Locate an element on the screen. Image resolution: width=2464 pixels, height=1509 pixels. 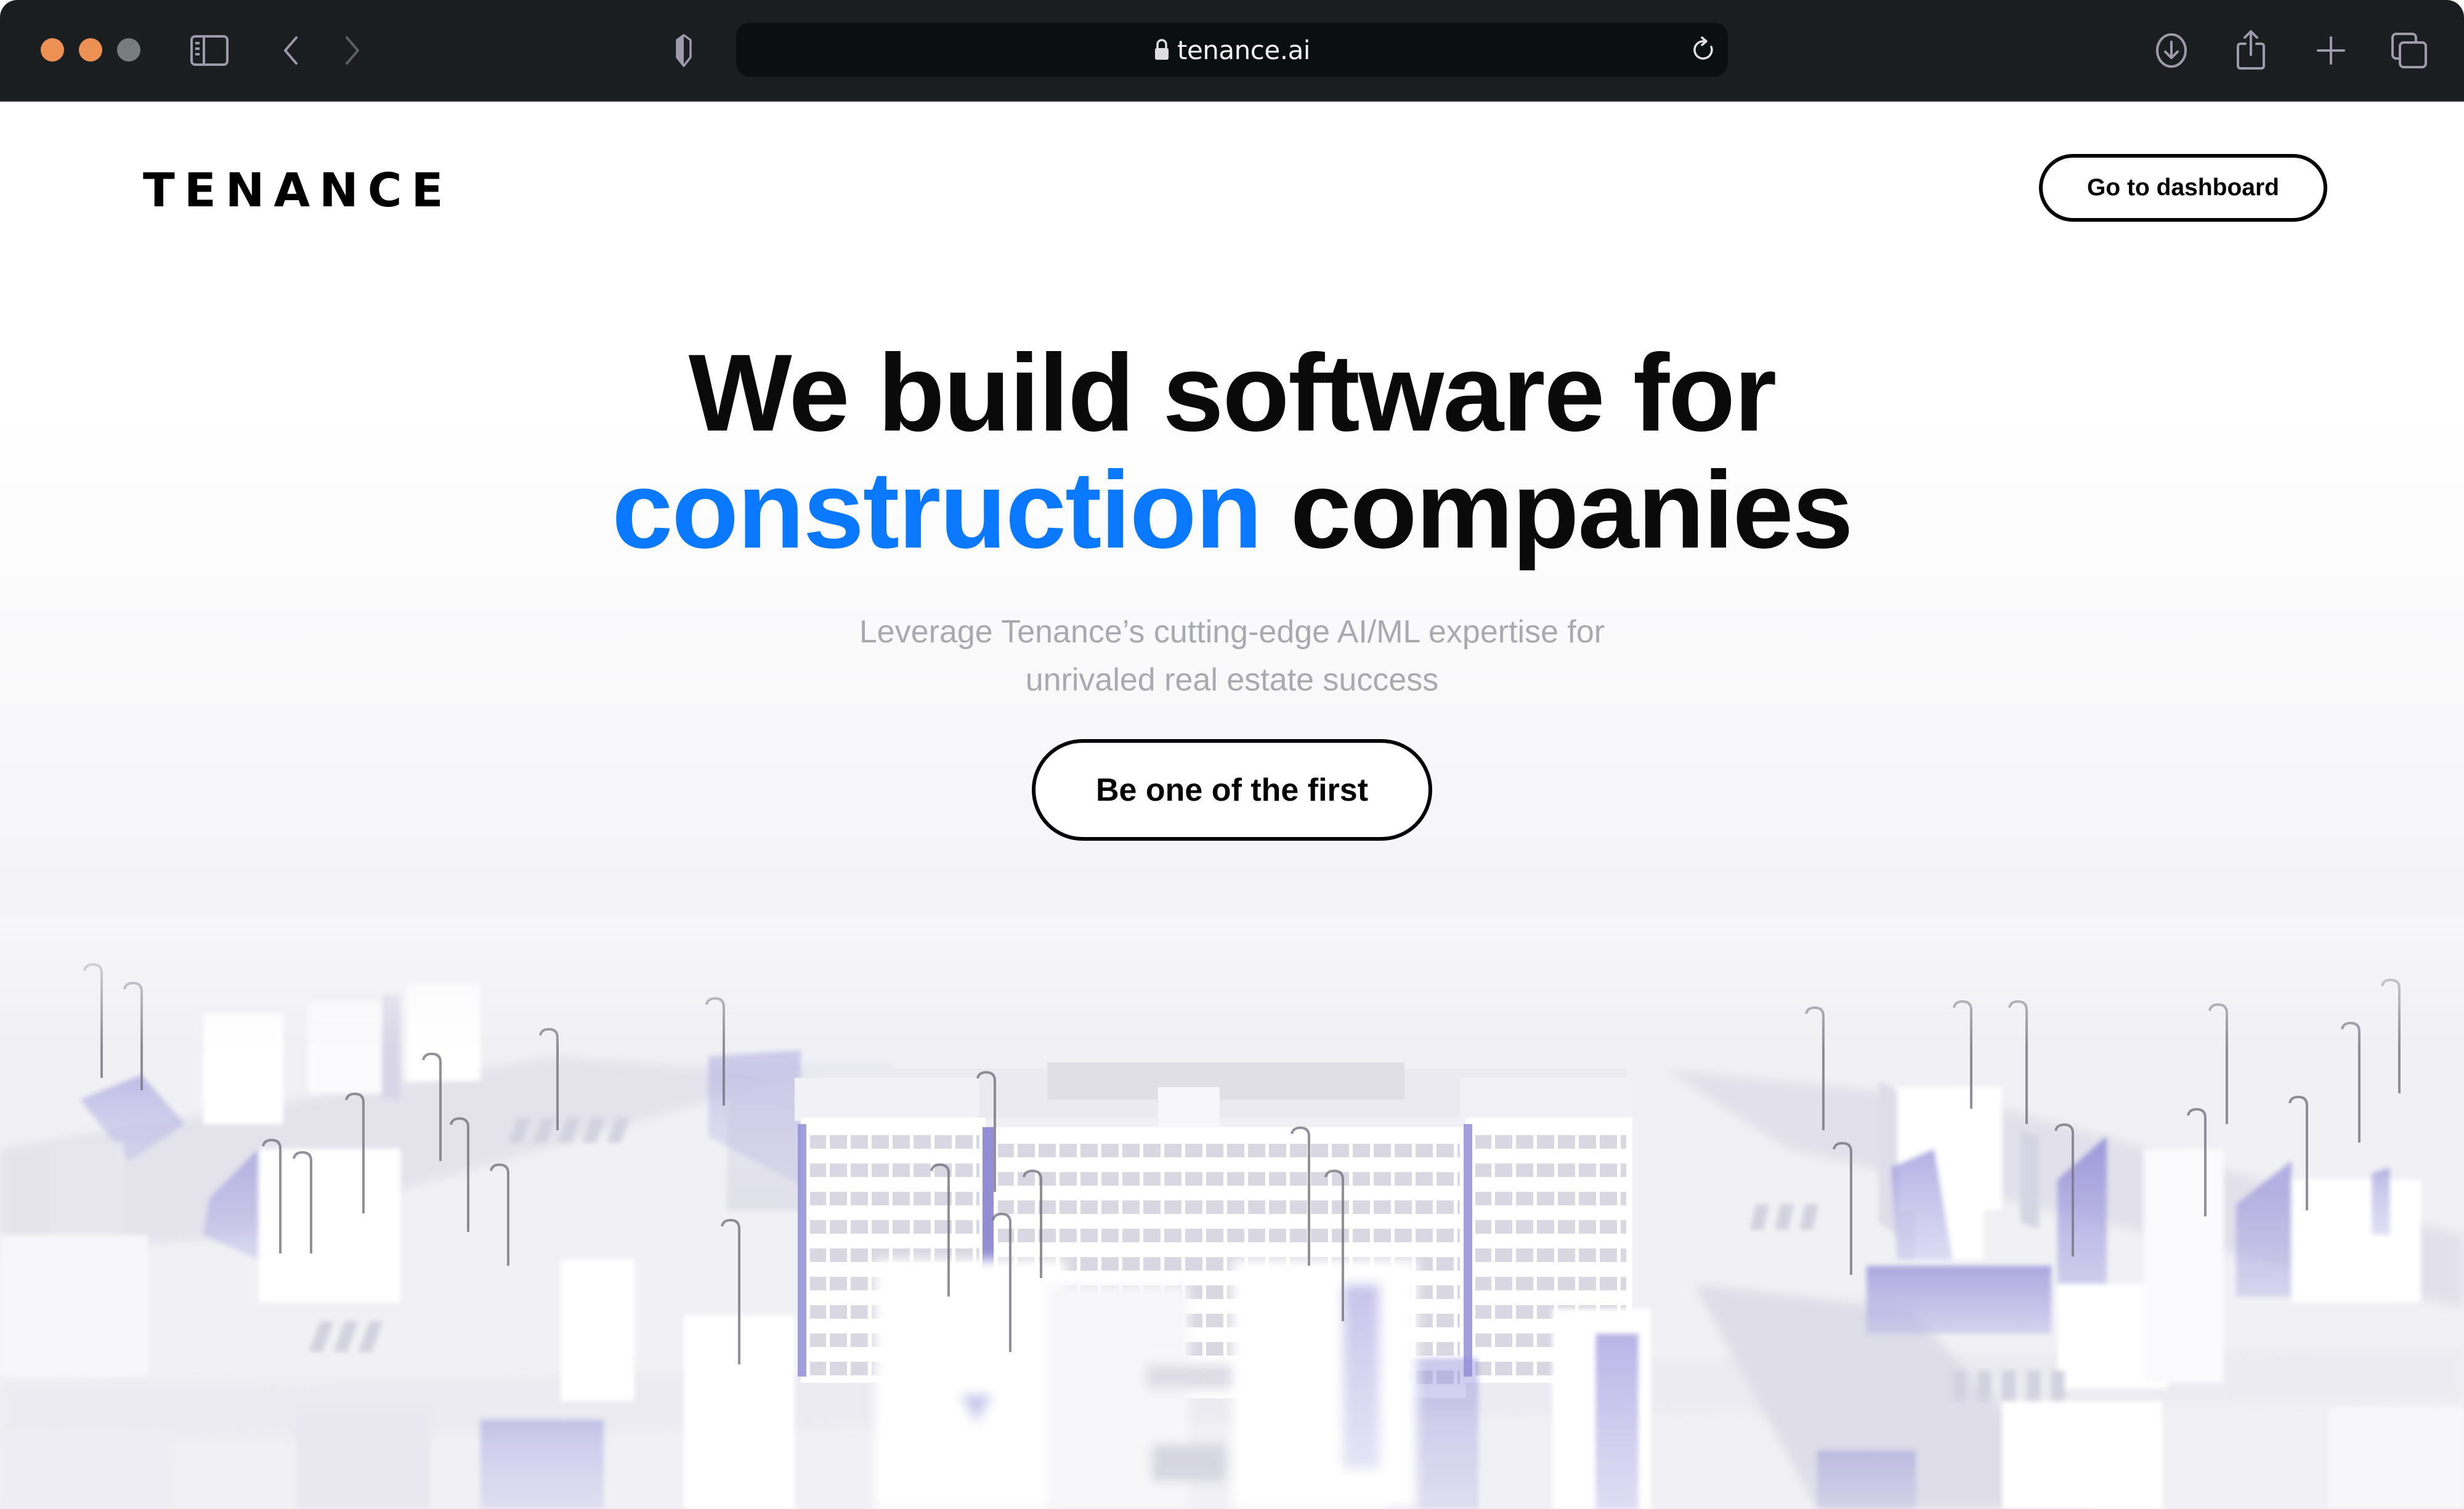
chevron-left-icon is located at coordinates (291, 50).